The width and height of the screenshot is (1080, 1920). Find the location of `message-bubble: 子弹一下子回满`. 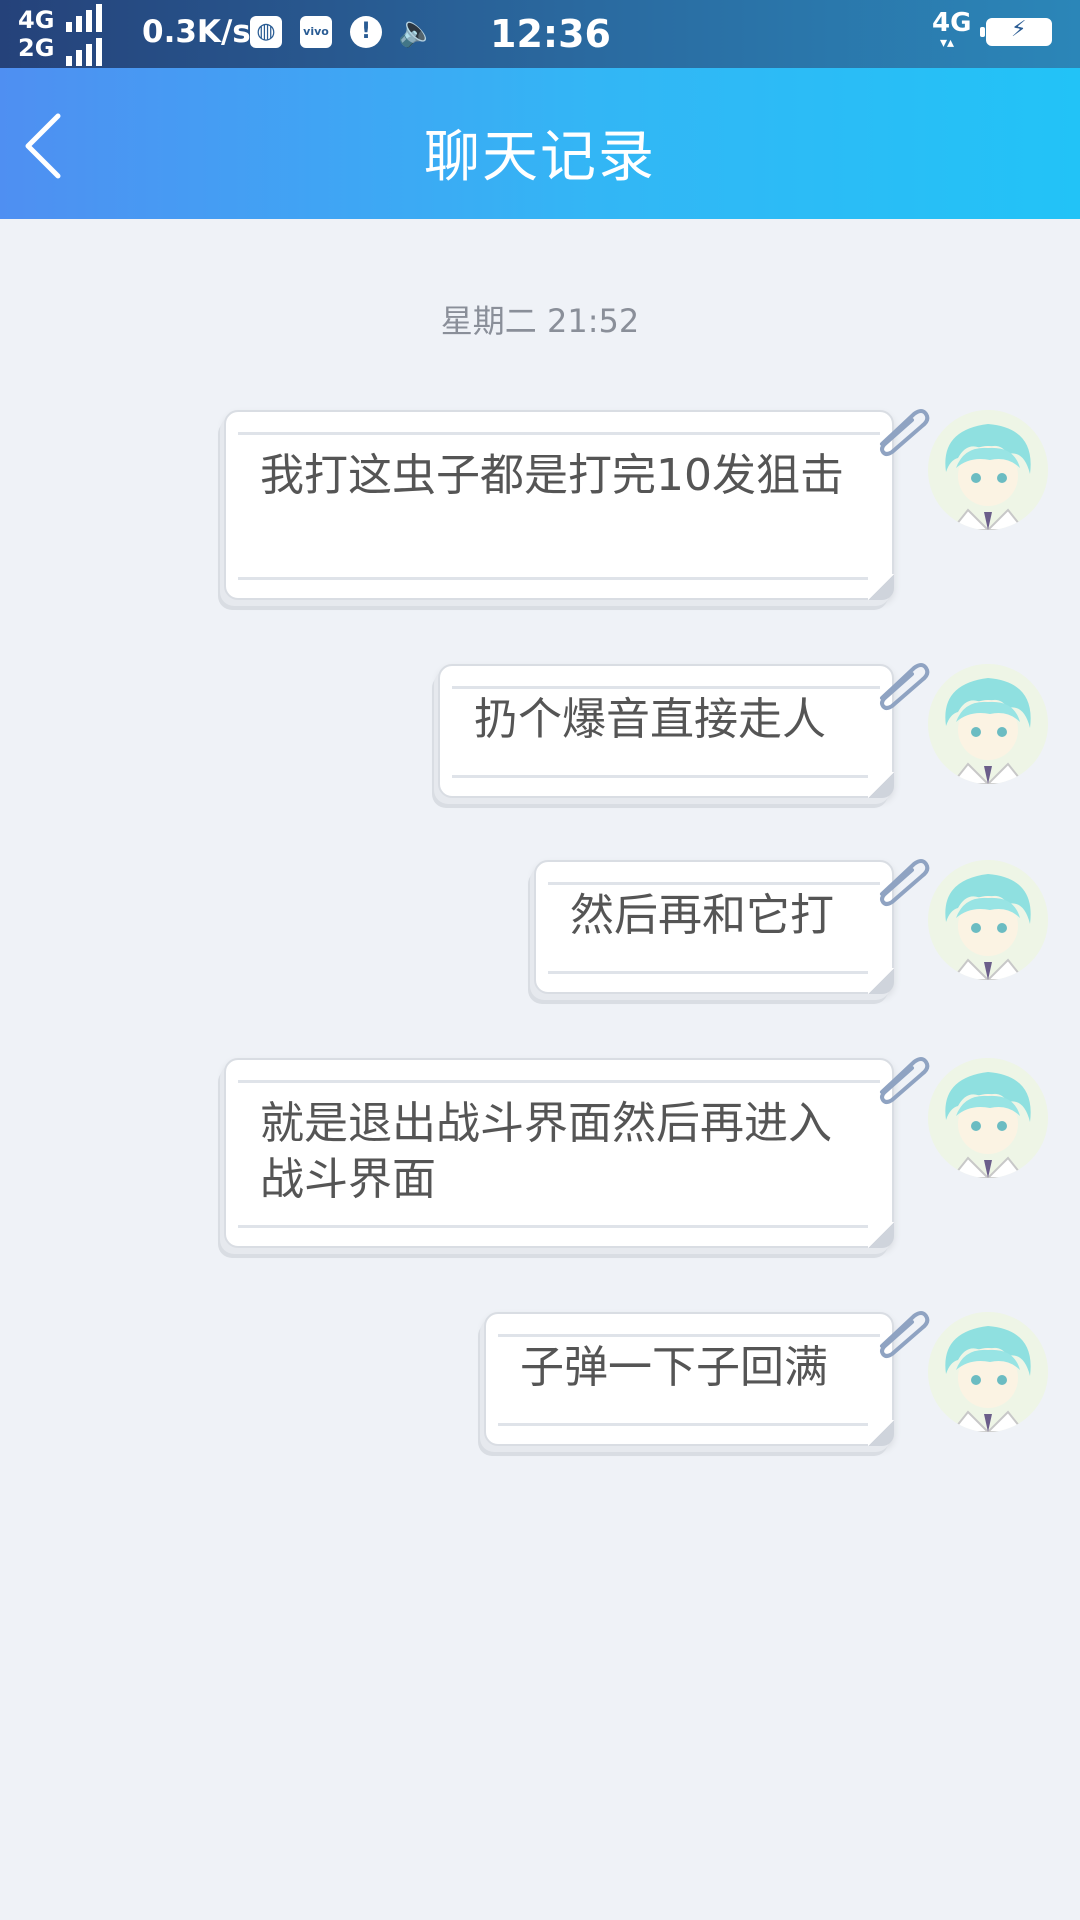

message-bubble: 子弹一下子回满 is located at coordinates (707, 1378).